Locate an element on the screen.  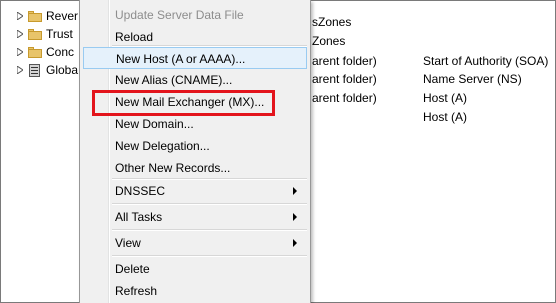
tree-item-label: Globa is located at coordinates (62, 70).